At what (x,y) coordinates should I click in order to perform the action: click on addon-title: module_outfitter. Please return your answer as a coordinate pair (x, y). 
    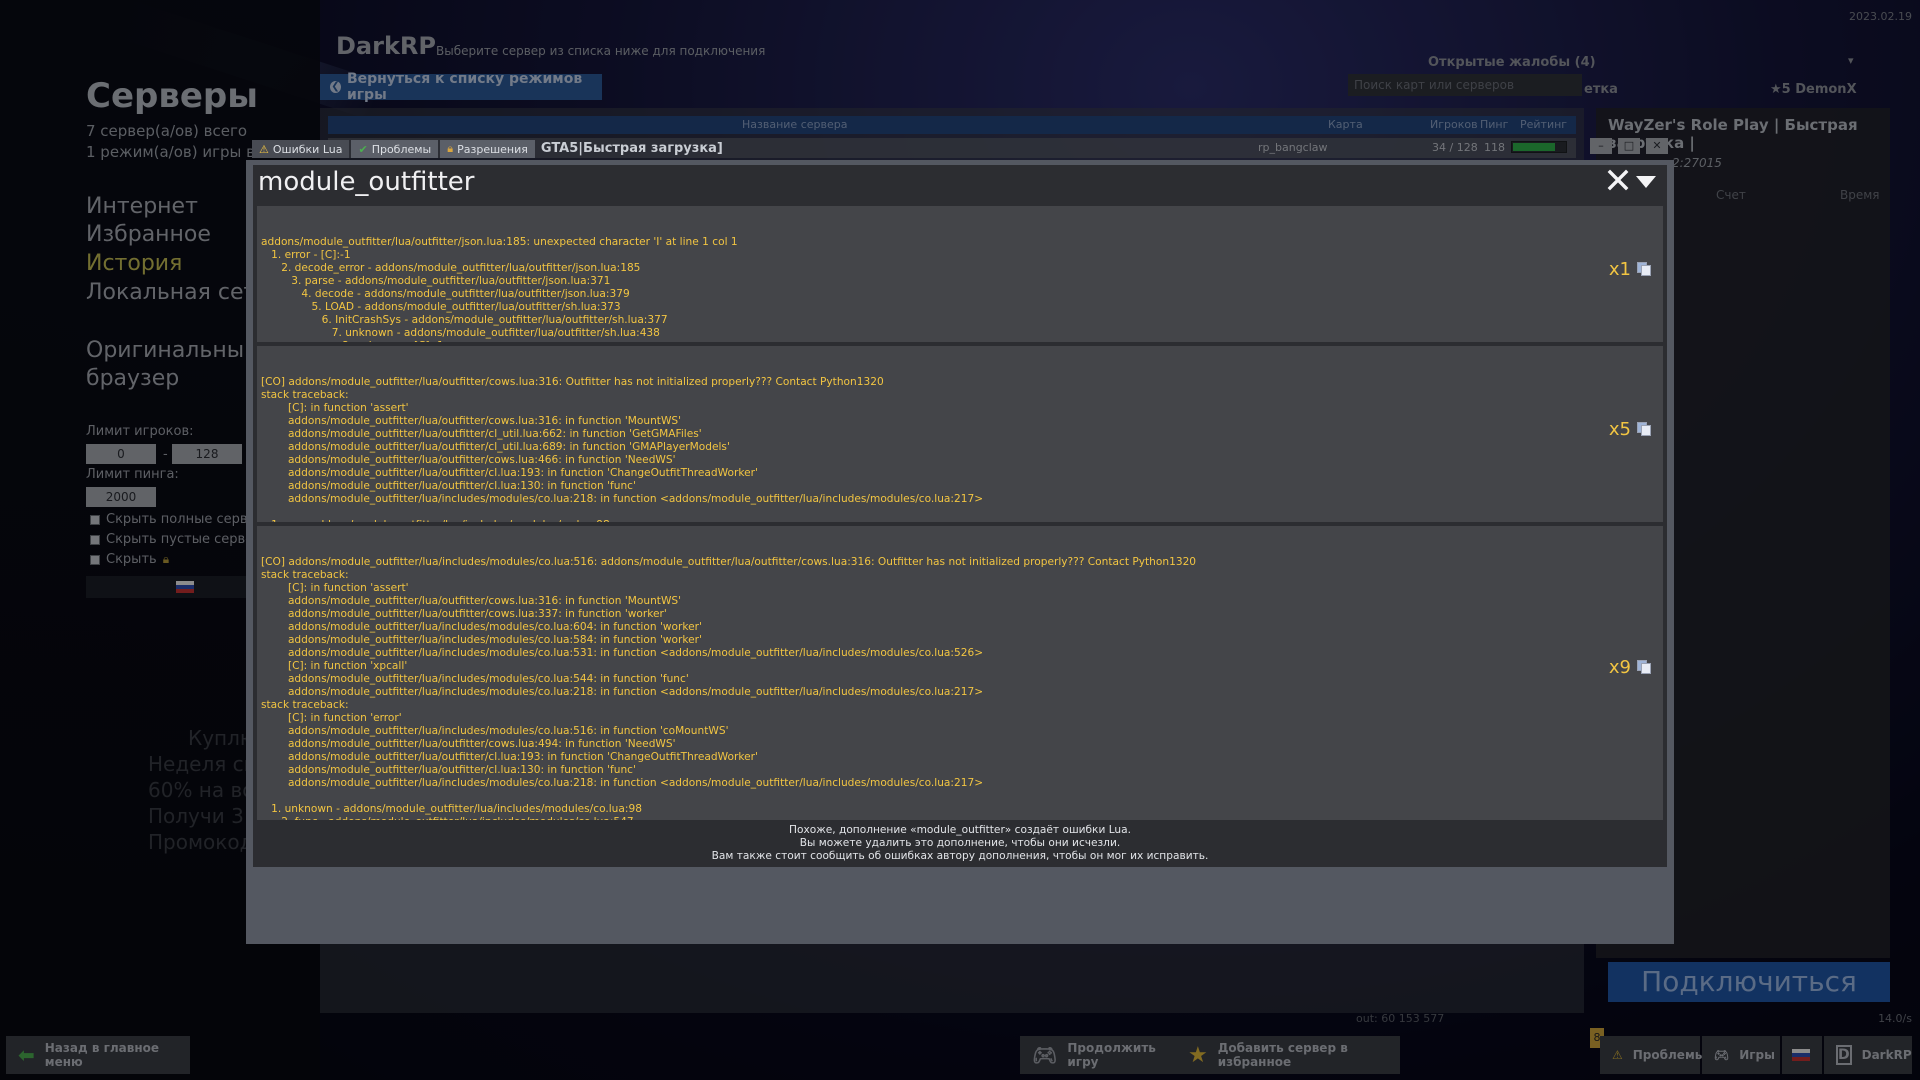
    Looking at the image, I should click on (366, 182).